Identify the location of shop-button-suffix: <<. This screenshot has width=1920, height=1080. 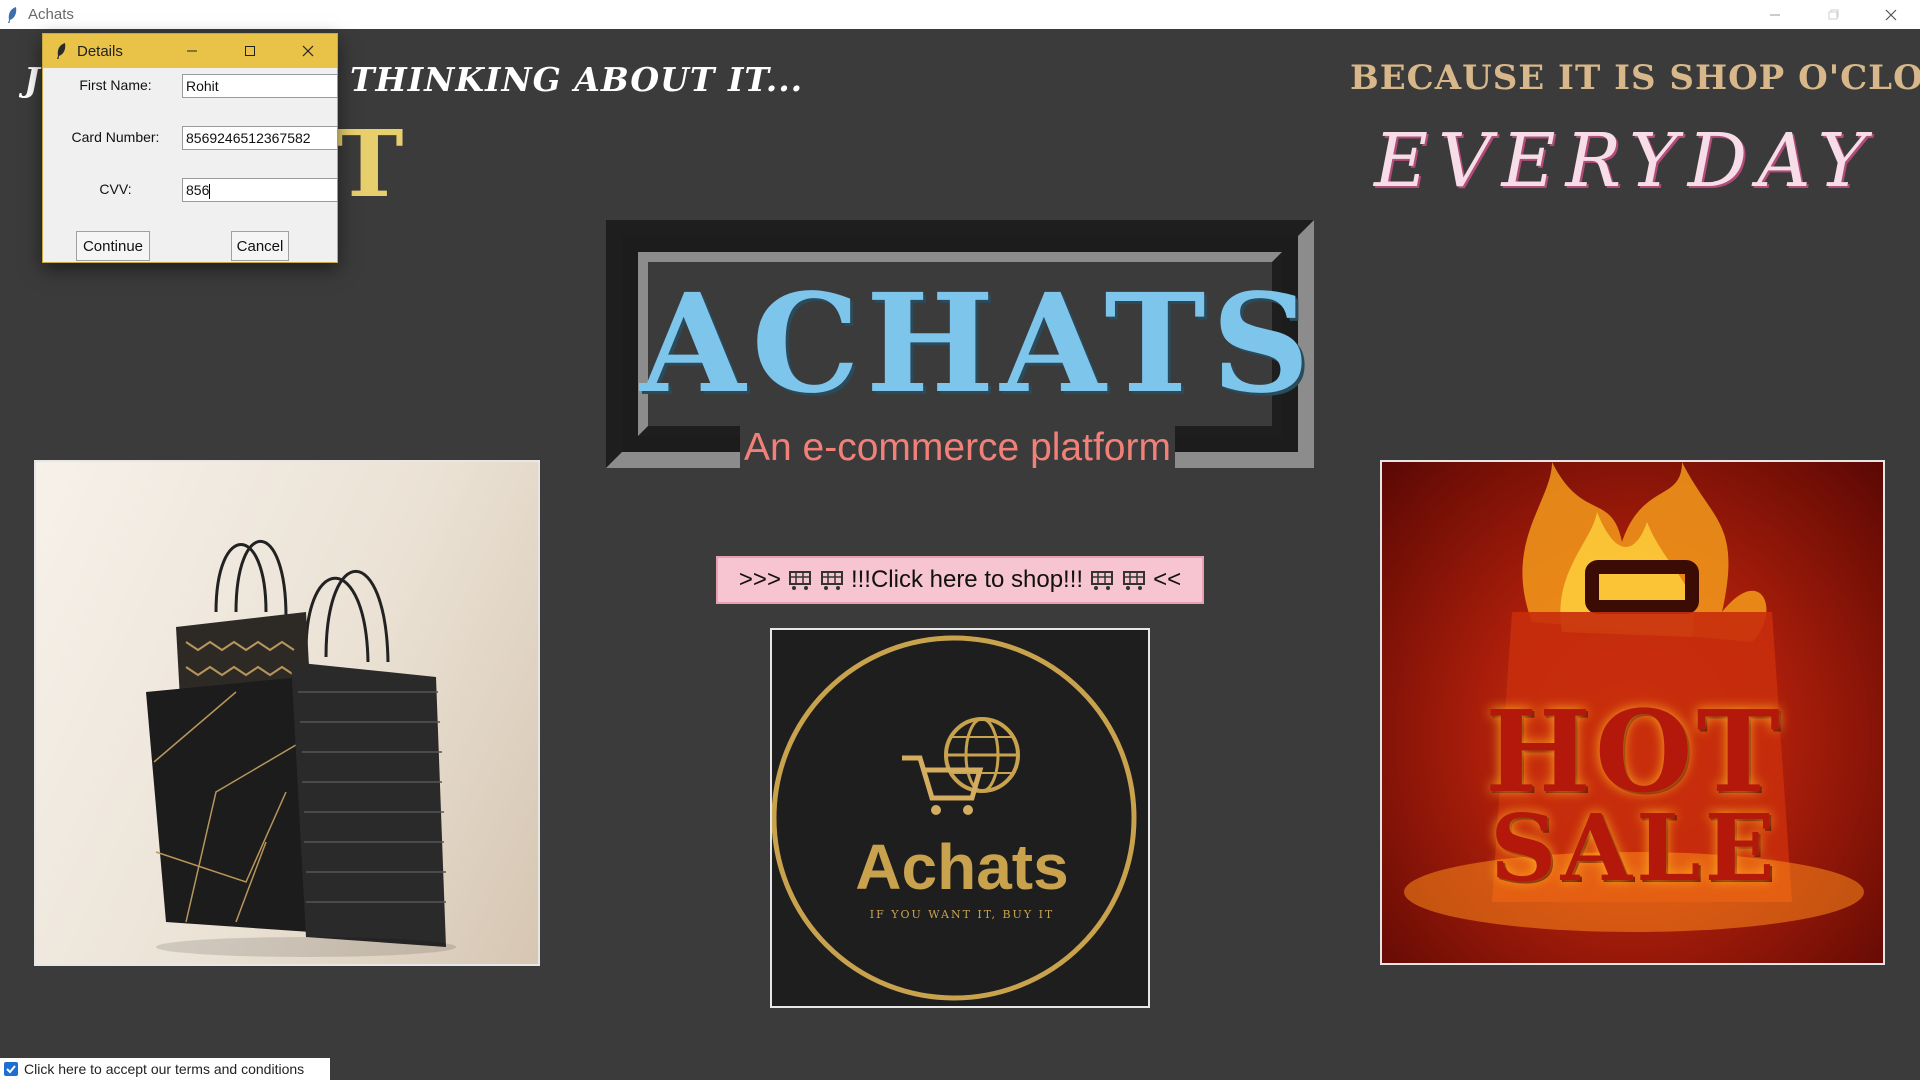
(1167, 579).